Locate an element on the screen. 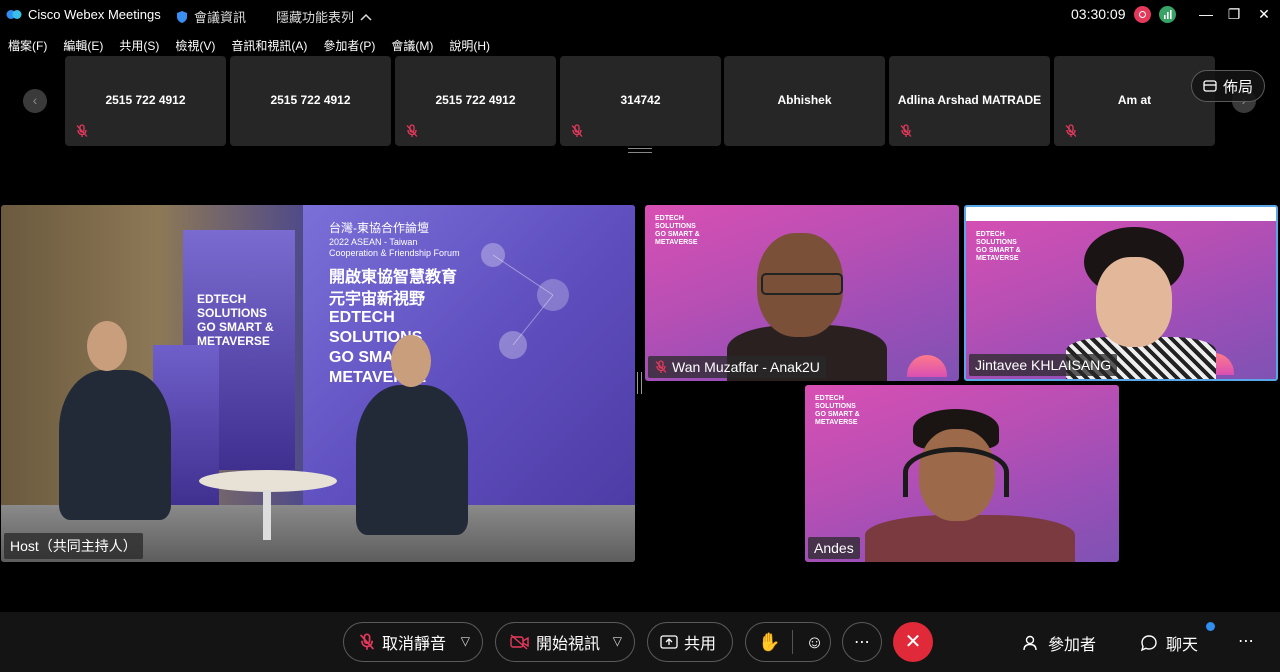 This screenshot has width=1280, height=672. participant-body is located at coordinates (970, 538).